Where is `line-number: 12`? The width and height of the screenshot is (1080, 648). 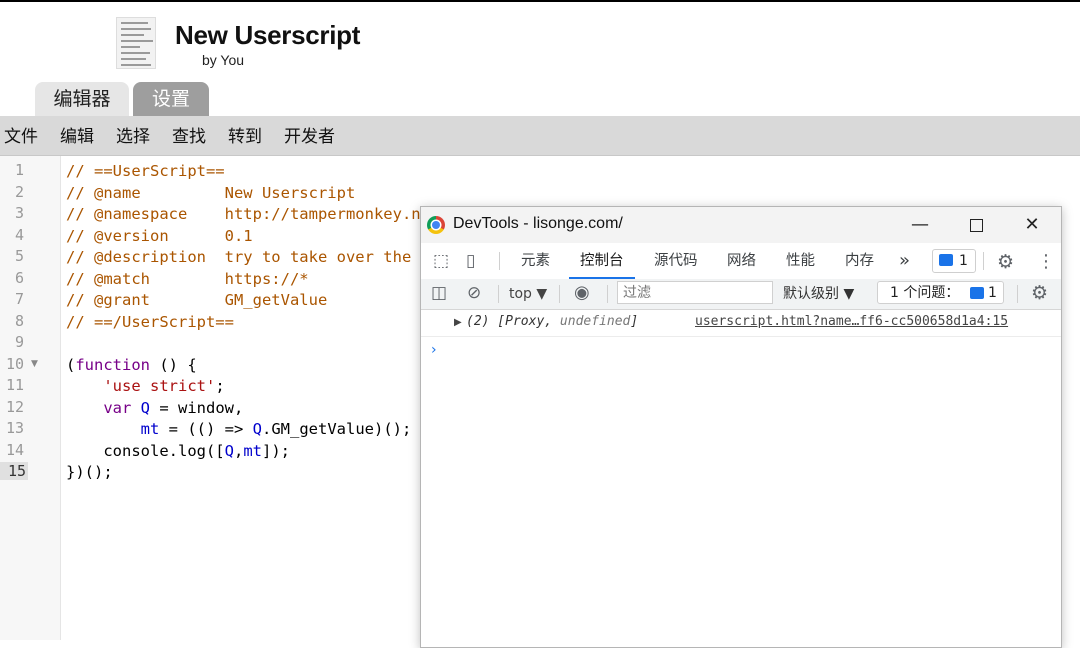 line-number: 12 is located at coordinates (14, 406).